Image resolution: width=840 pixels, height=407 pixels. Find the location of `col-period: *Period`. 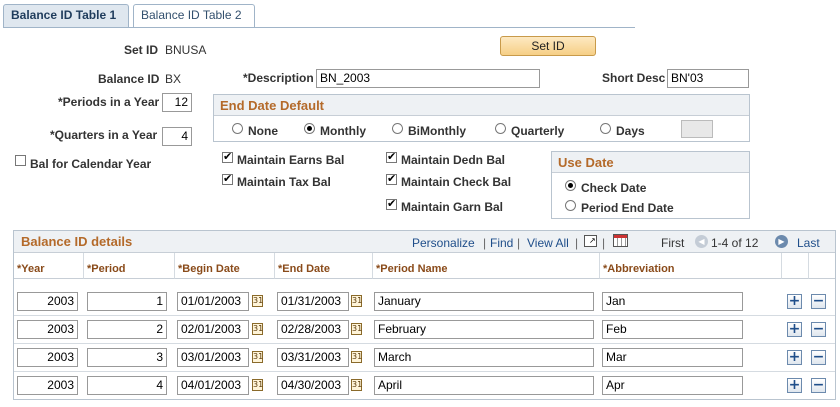

col-period: *Period is located at coordinates (129, 266).